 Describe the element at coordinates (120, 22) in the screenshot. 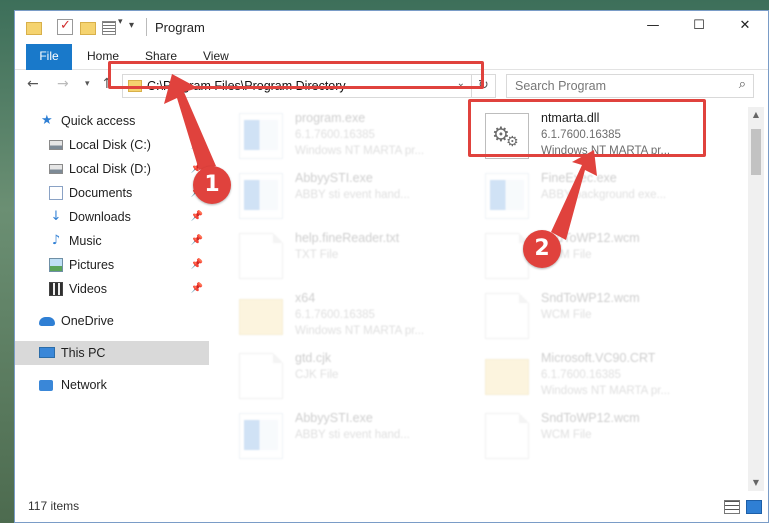

I see `chevron-down-icon: ▾` at that location.